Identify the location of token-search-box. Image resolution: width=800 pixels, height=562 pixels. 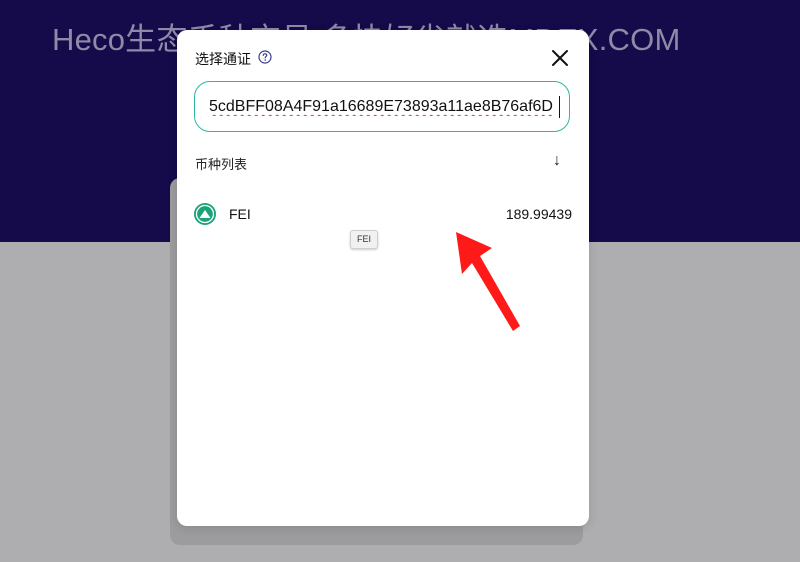
(382, 106).